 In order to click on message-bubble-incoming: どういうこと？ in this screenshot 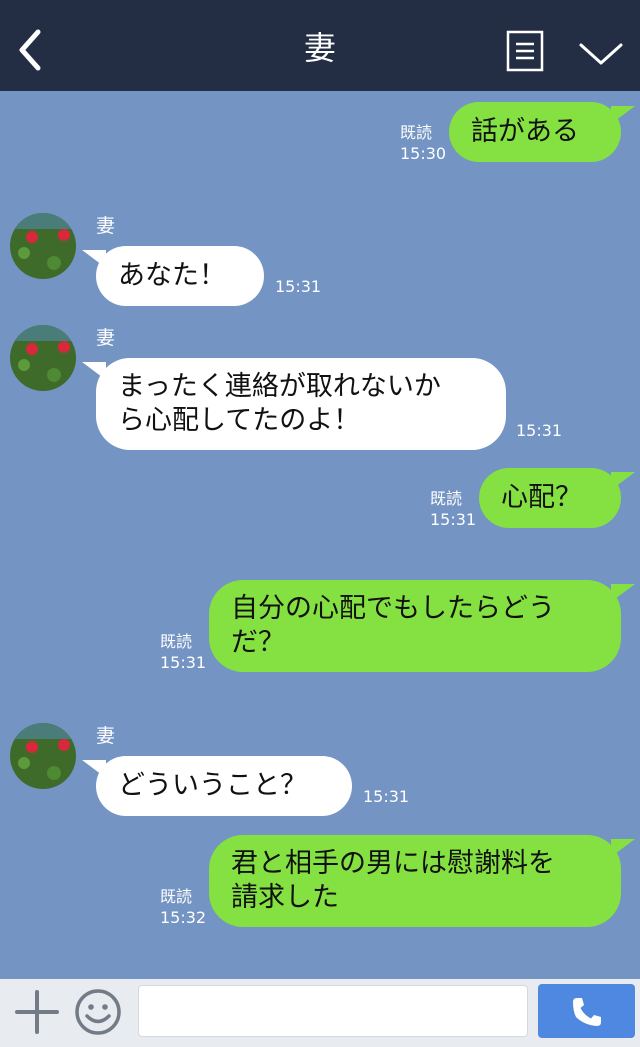, I will do `click(217, 786)`.